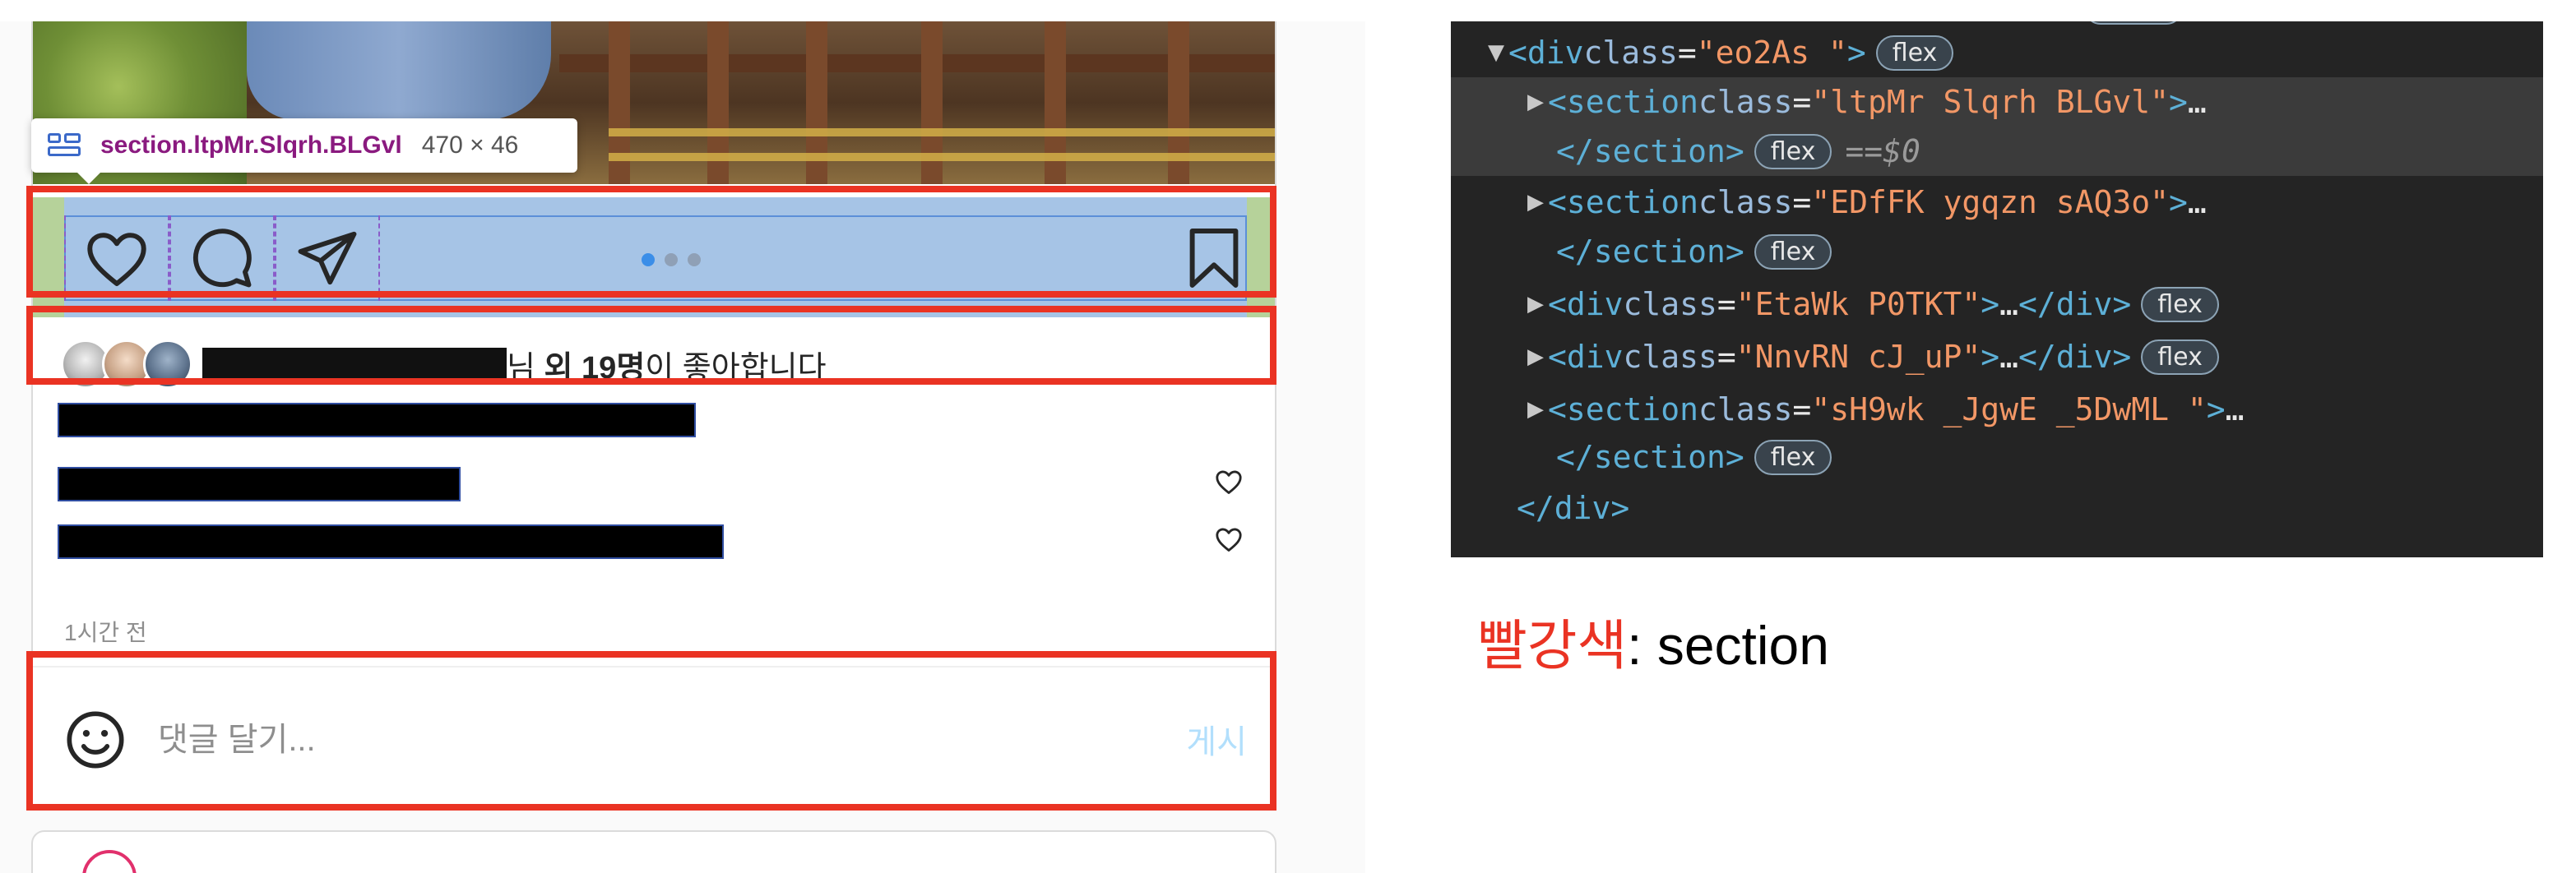 This screenshot has width=2576, height=873. What do you see at coordinates (1728, 645) in the screenshot?
I see `legend-section-text: : section` at bounding box center [1728, 645].